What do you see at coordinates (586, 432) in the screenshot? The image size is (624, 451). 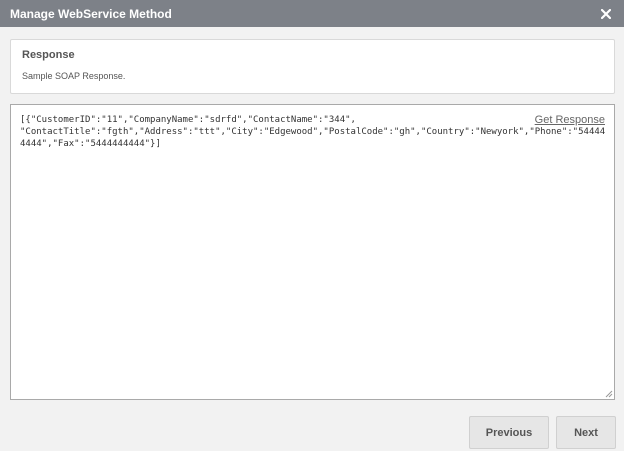 I see `next-button: Next` at bounding box center [586, 432].